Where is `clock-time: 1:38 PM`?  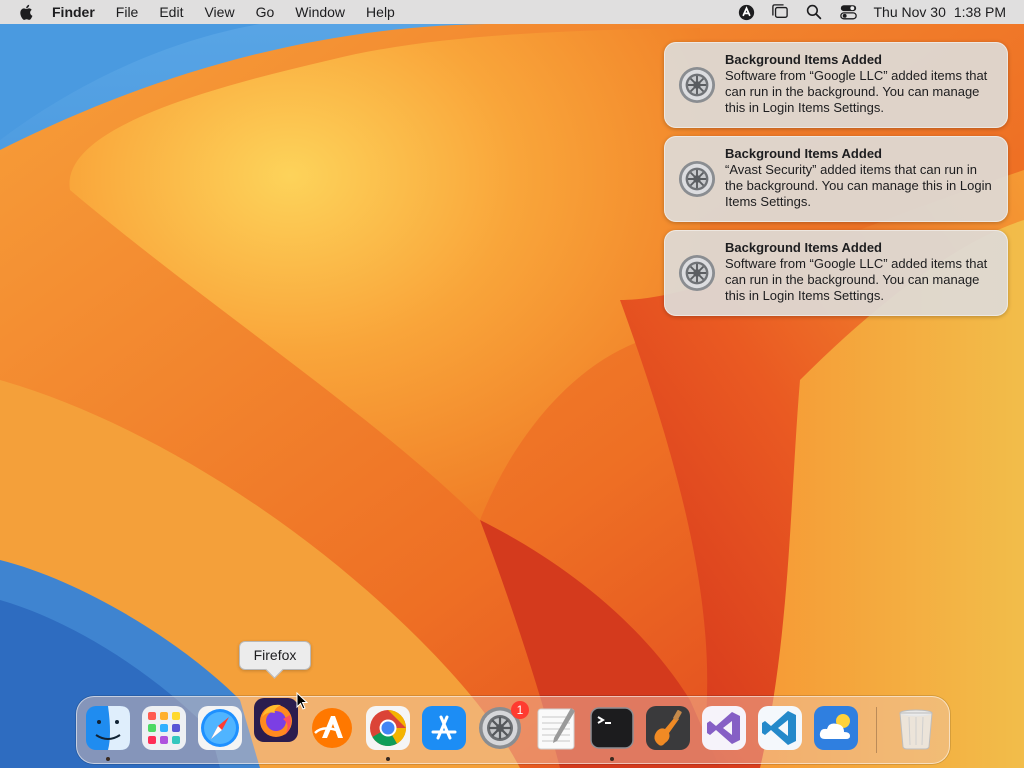 clock-time: 1:38 PM is located at coordinates (979, 12).